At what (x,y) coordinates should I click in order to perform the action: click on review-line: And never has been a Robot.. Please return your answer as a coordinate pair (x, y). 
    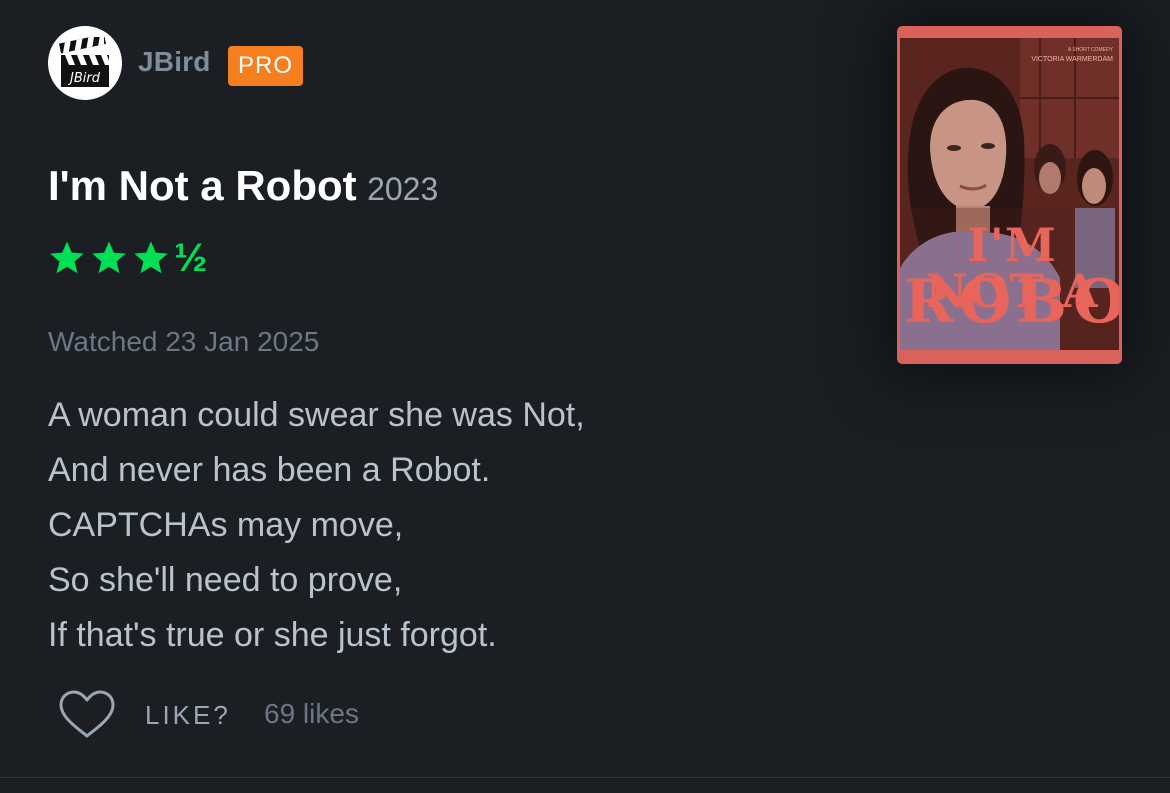
    Looking at the image, I should click on (269, 470).